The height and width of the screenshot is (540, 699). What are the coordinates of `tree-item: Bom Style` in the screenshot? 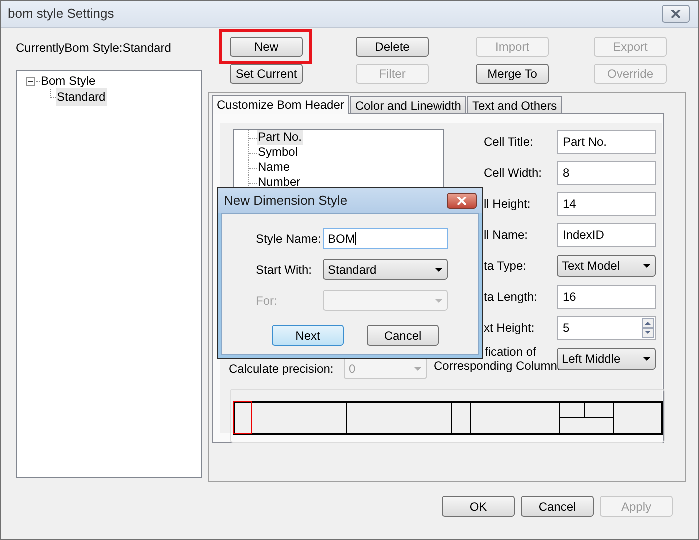 It's located at (68, 81).